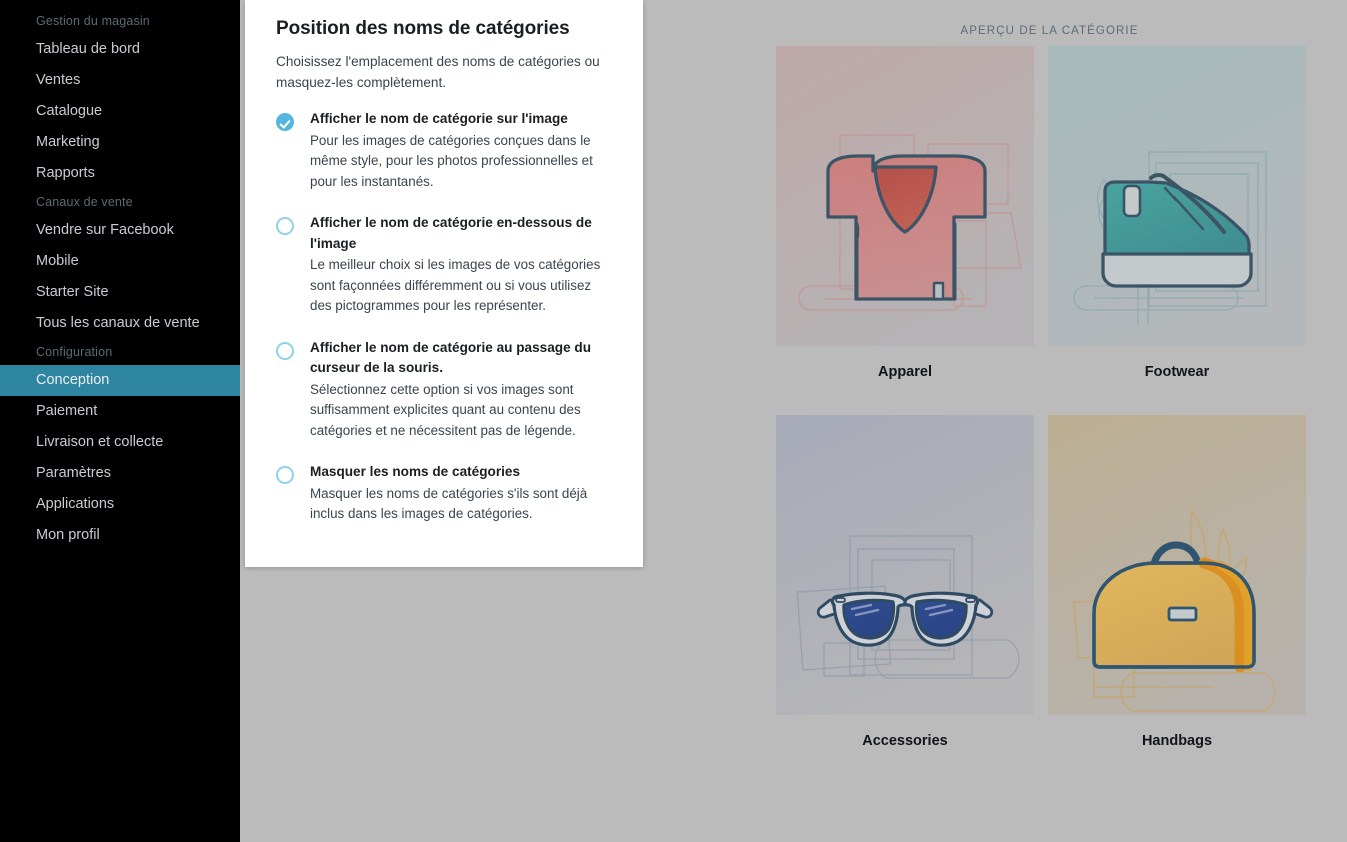 The image size is (1347, 842). Describe the element at coordinates (120, 473) in the screenshot. I see `sidebar-item-param-tres: Paramètres` at that location.